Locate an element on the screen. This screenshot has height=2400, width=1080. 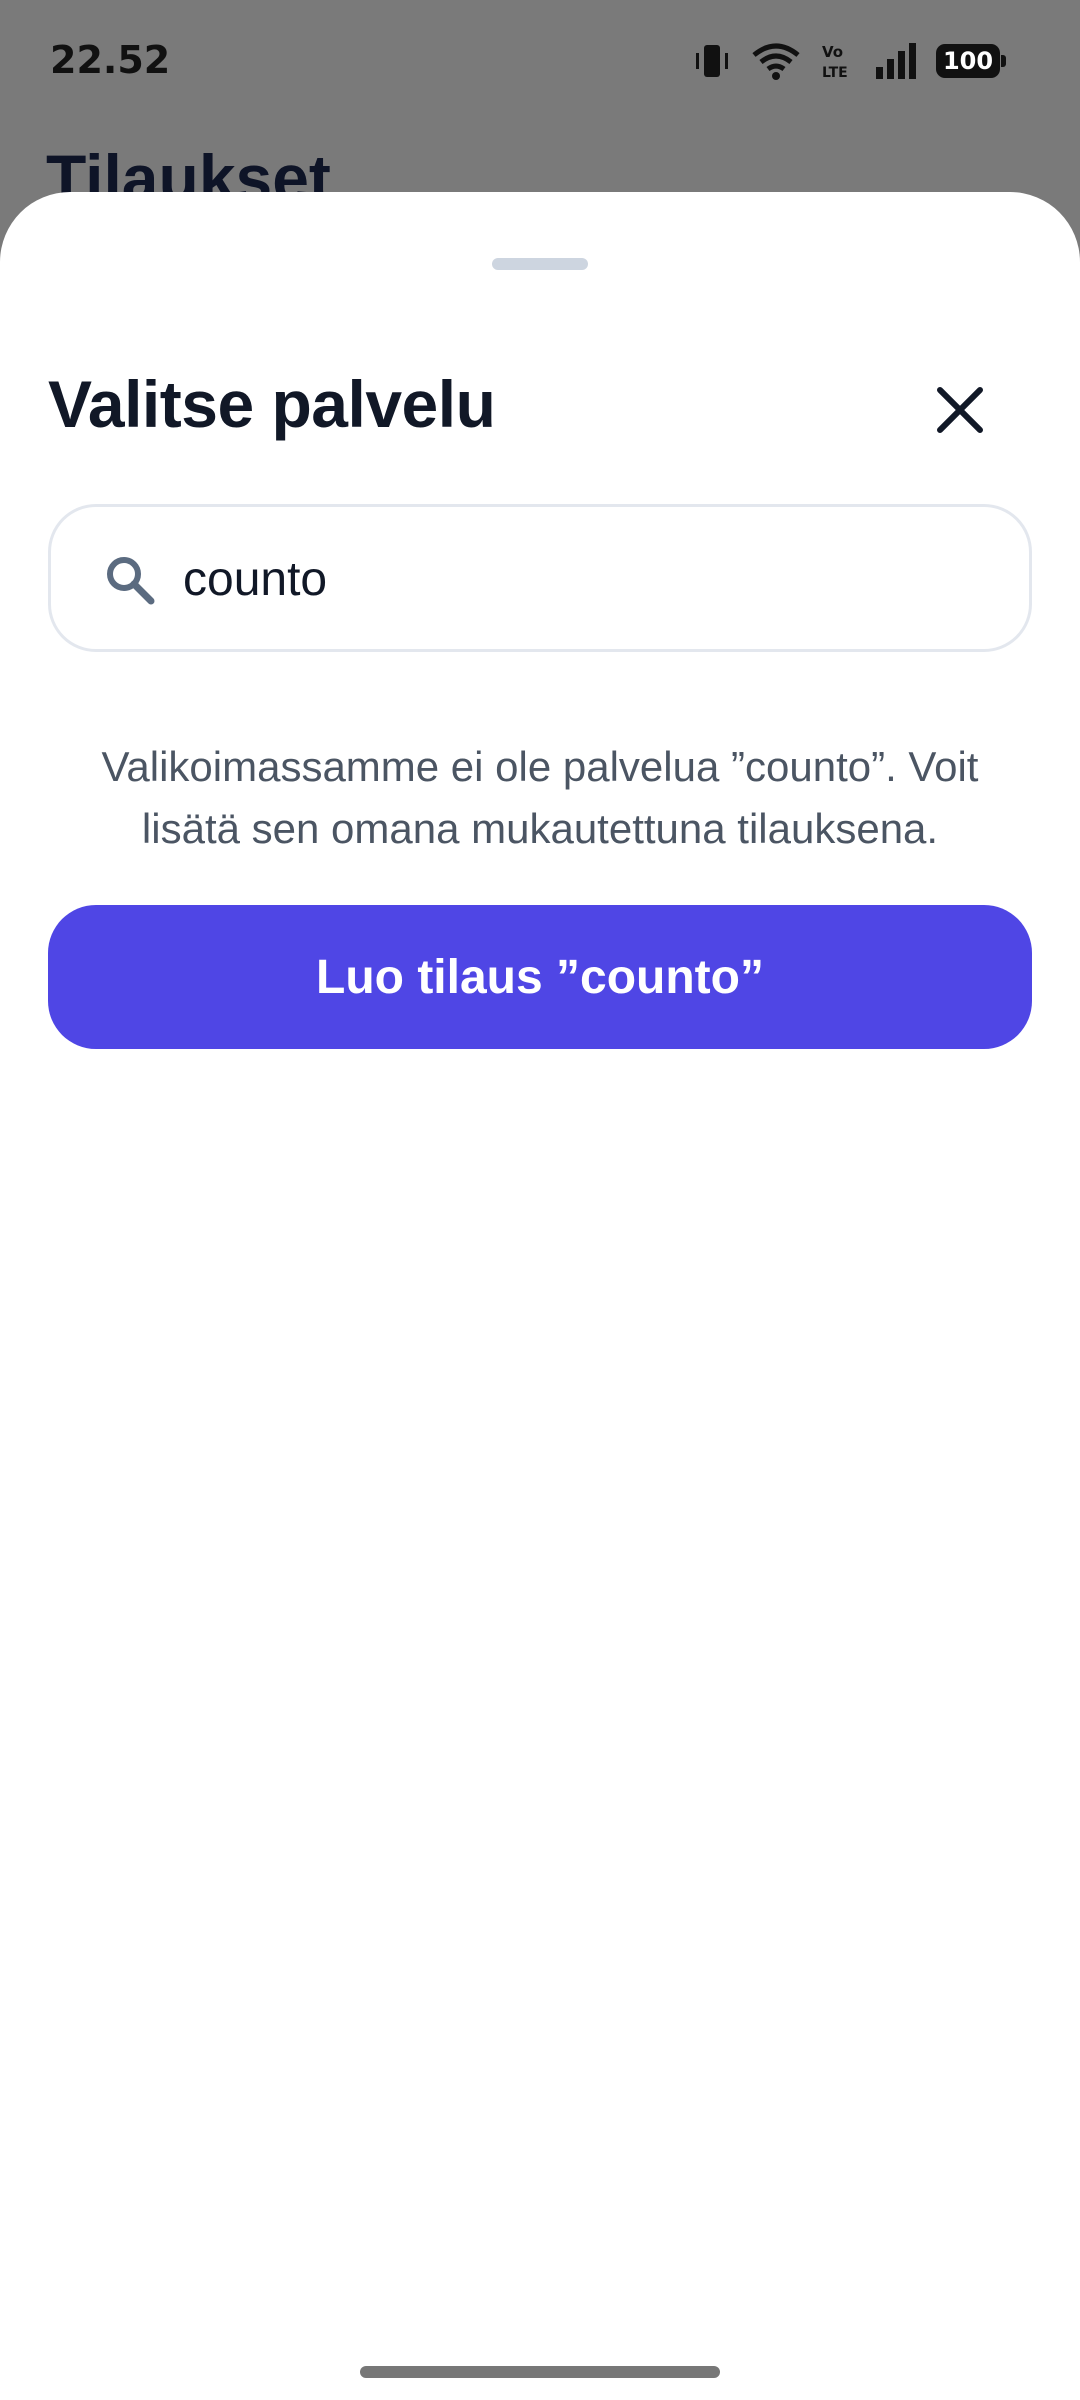
signal-icon is located at coordinates (896, 61).